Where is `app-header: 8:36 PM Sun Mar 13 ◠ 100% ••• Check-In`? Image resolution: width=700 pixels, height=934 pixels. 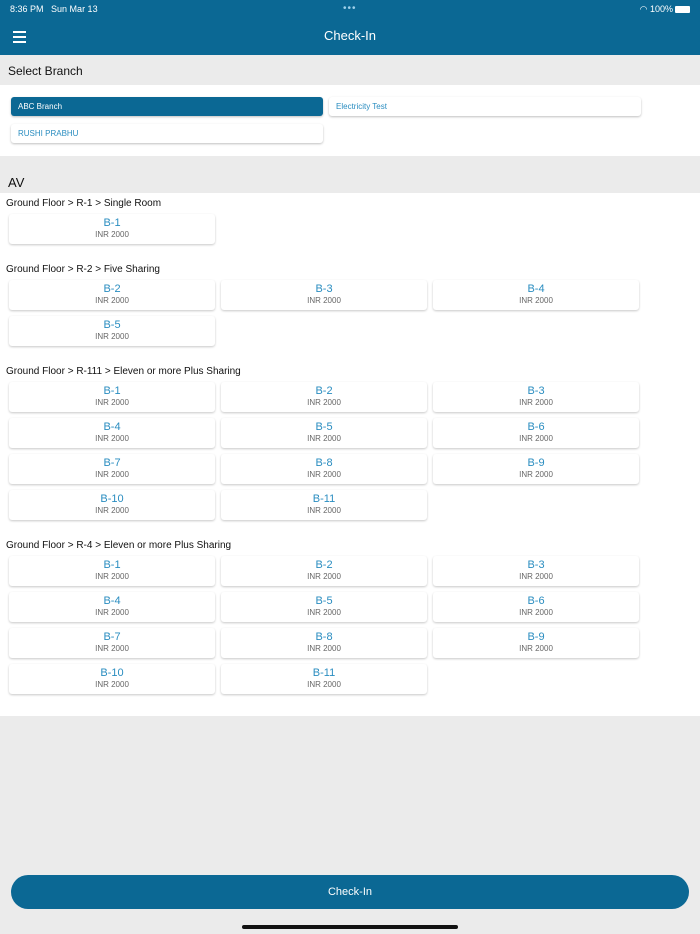 app-header: 8:36 PM Sun Mar 13 ◠ 100% ••• Check-In is located at coordinates (350, 27).